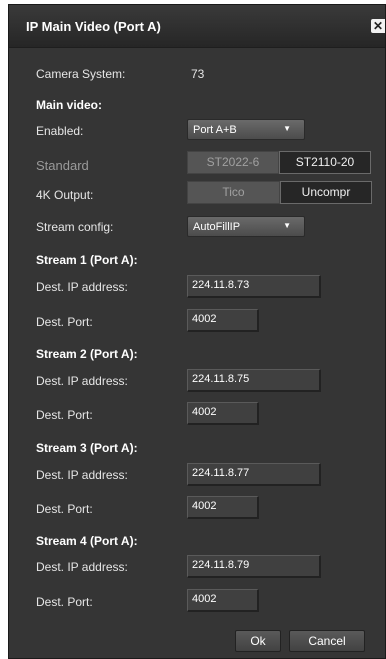  Describe the element at coordinates (75, 227) in the screenshot. I see `stream-config-label: Stream config:` at that location.